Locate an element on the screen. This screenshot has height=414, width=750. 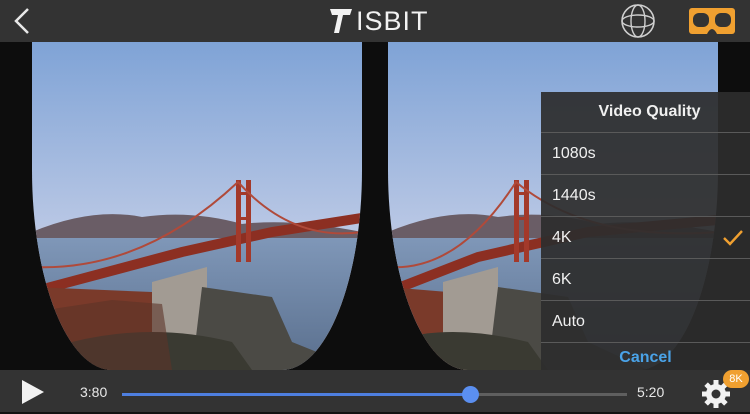
quality-option-label: 1080s is located at coordinates (574, 153).